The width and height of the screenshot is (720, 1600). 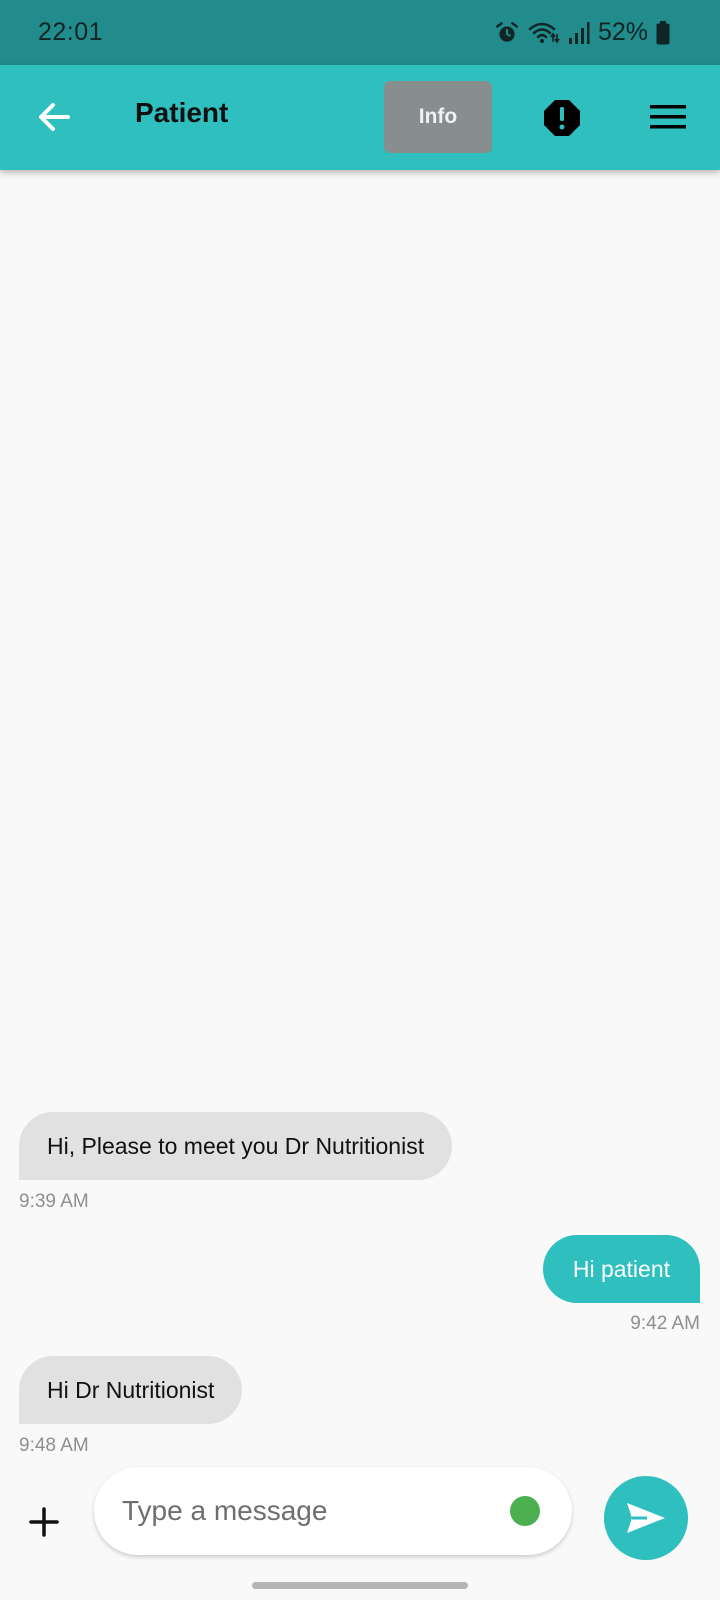 What do you see at coordinates (71, 32) in the screenshot?
I see `status-time: 22:01` at bounding box center [71, 32].